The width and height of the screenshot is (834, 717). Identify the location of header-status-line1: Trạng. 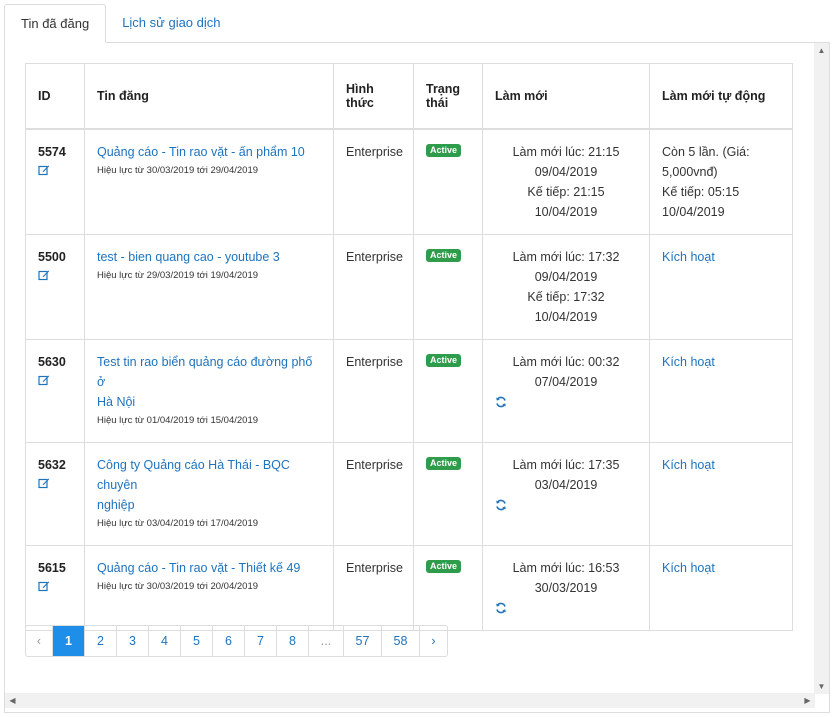
(443, 88).